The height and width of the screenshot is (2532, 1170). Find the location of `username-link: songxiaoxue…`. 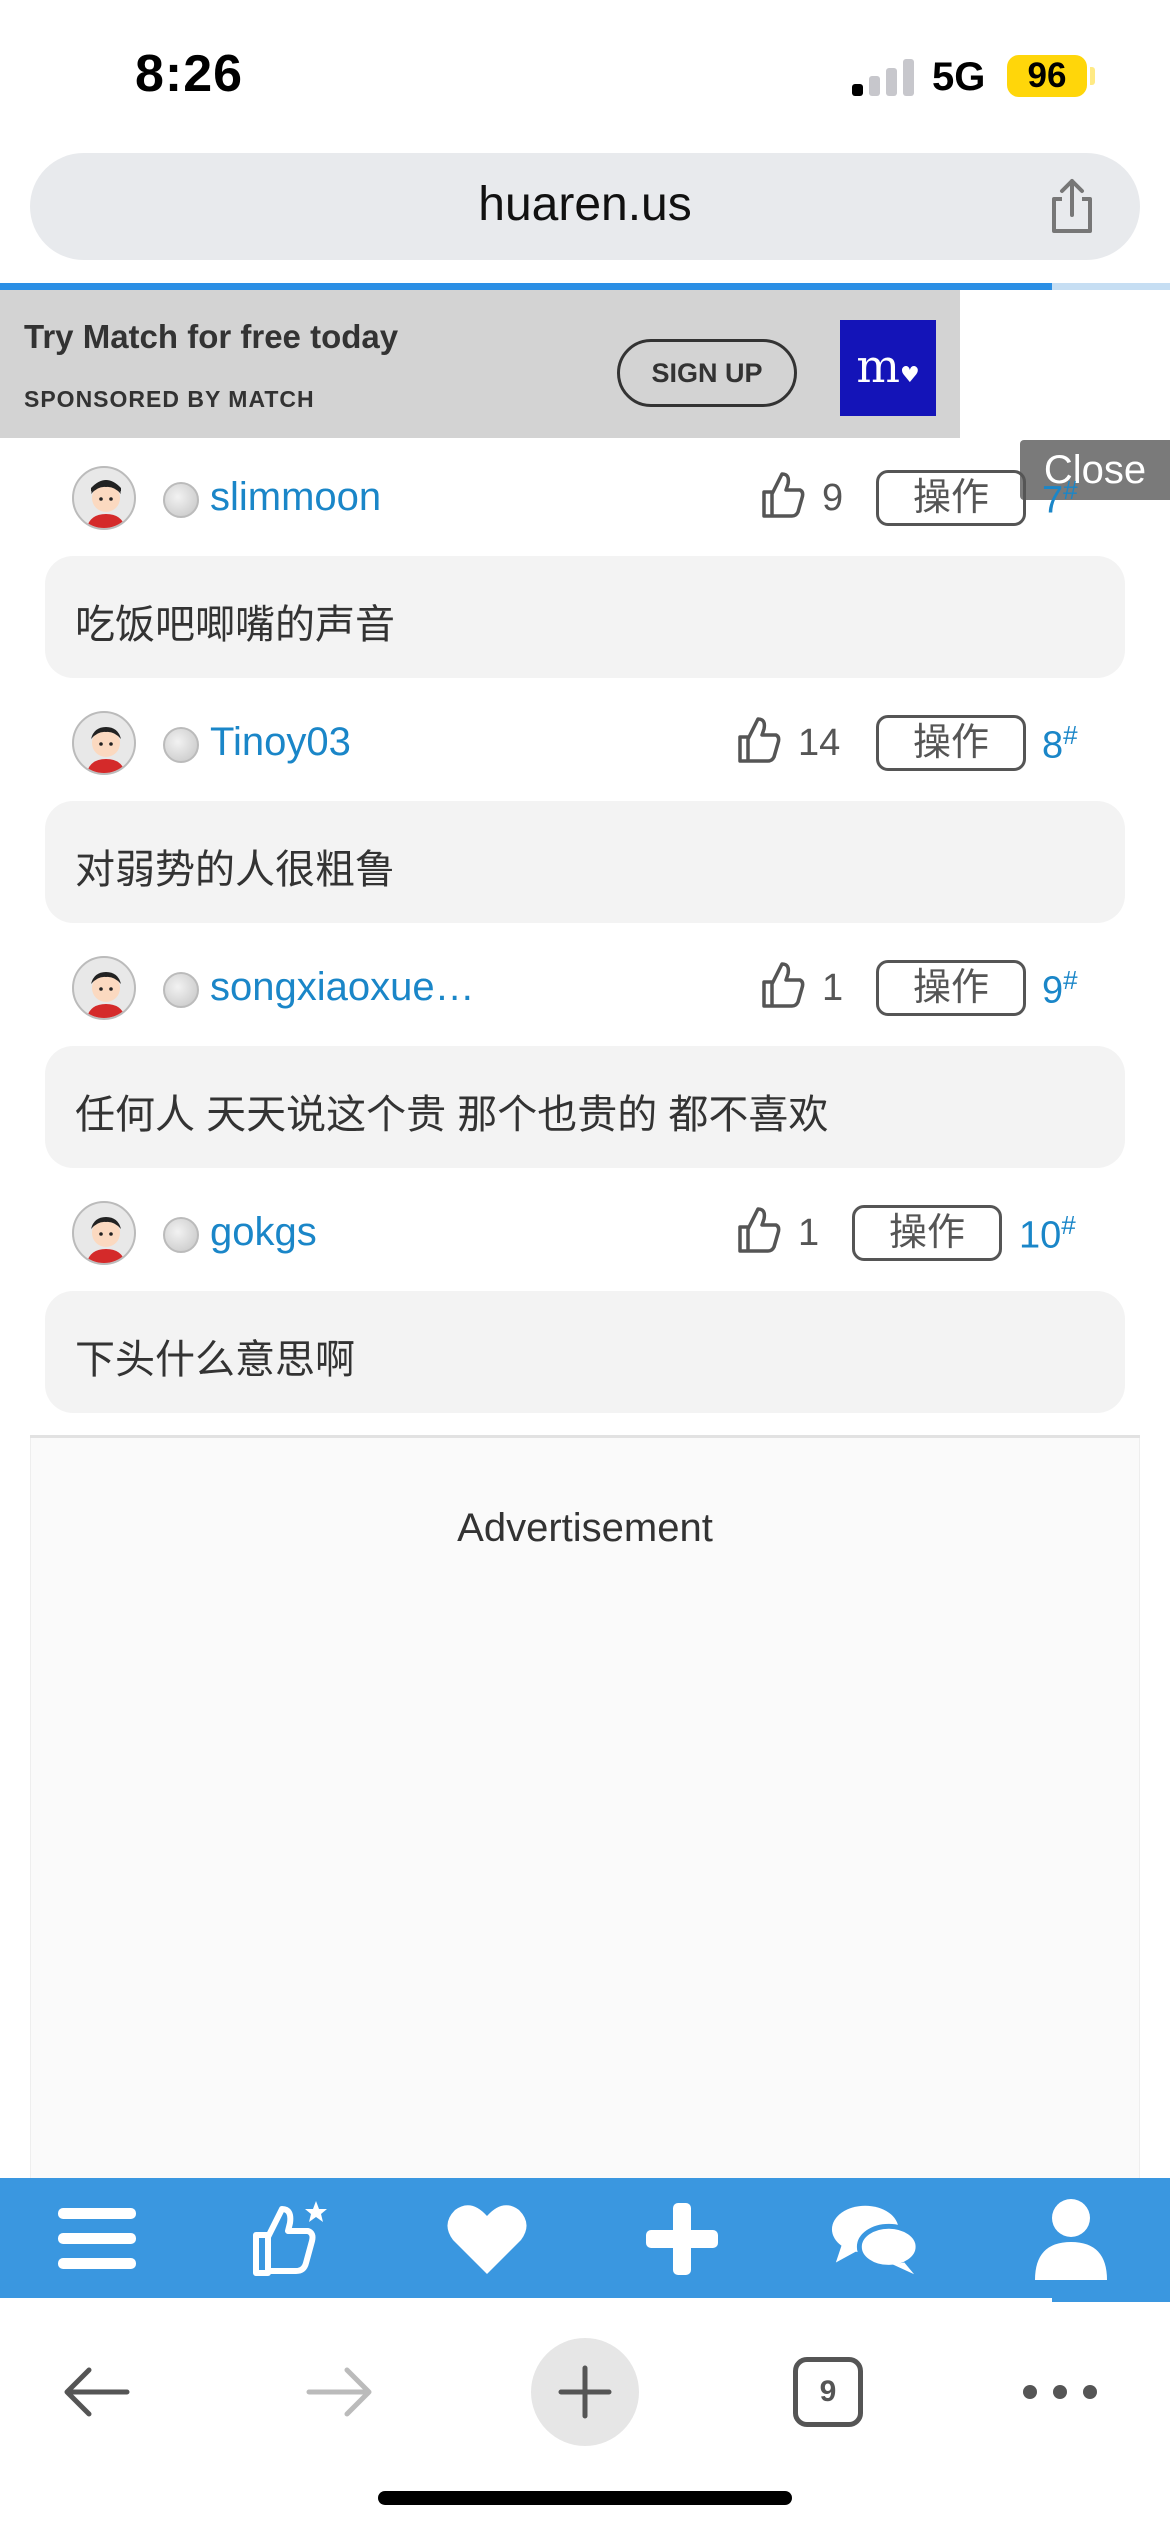

username-link: songxiaoxue… is located at coordinates (342, 987).